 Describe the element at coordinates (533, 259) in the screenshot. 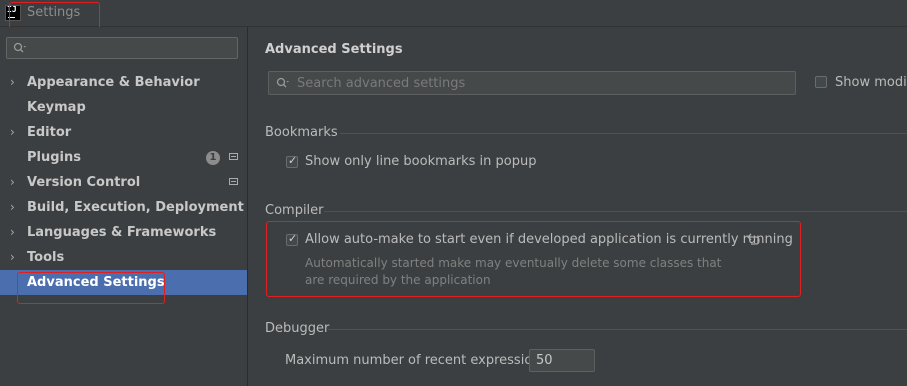

I see `highlight-box-compiler-option` at that location.